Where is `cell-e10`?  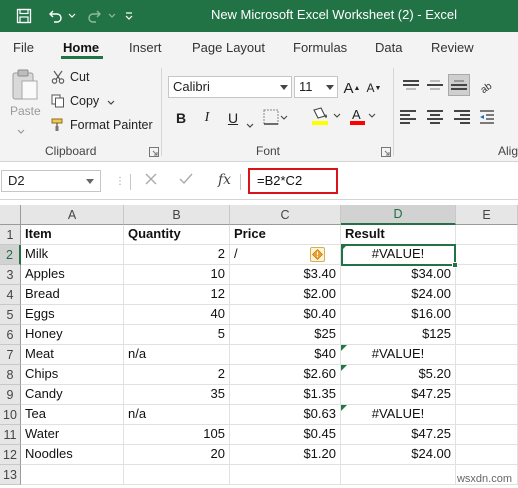
cell-e10 is located at coordinates (487, 415).